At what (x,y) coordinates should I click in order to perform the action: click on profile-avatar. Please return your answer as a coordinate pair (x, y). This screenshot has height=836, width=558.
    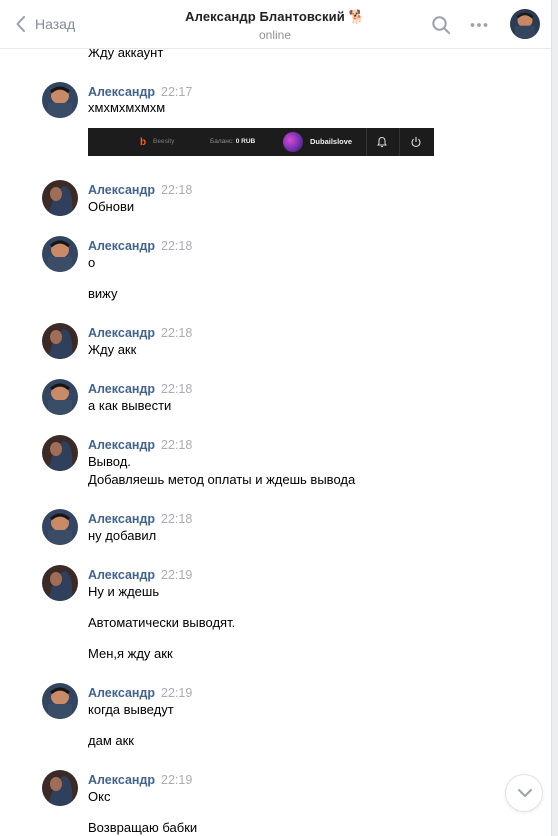
    Looking at the image, I should click on (293, 142).